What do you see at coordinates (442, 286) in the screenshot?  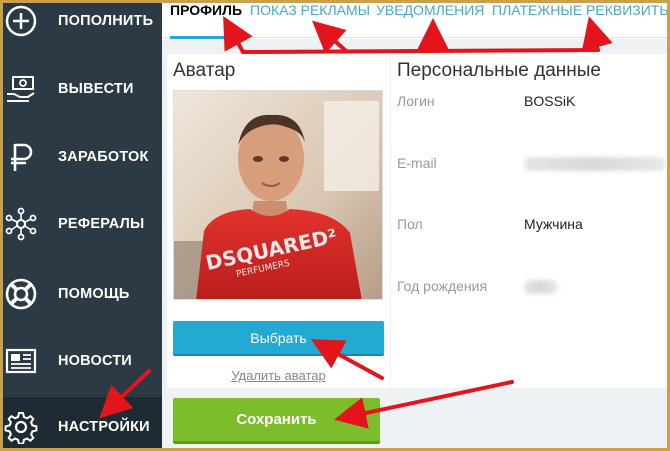 I see `birth-year-label: Год рождения` at bounding box center [442, 286].